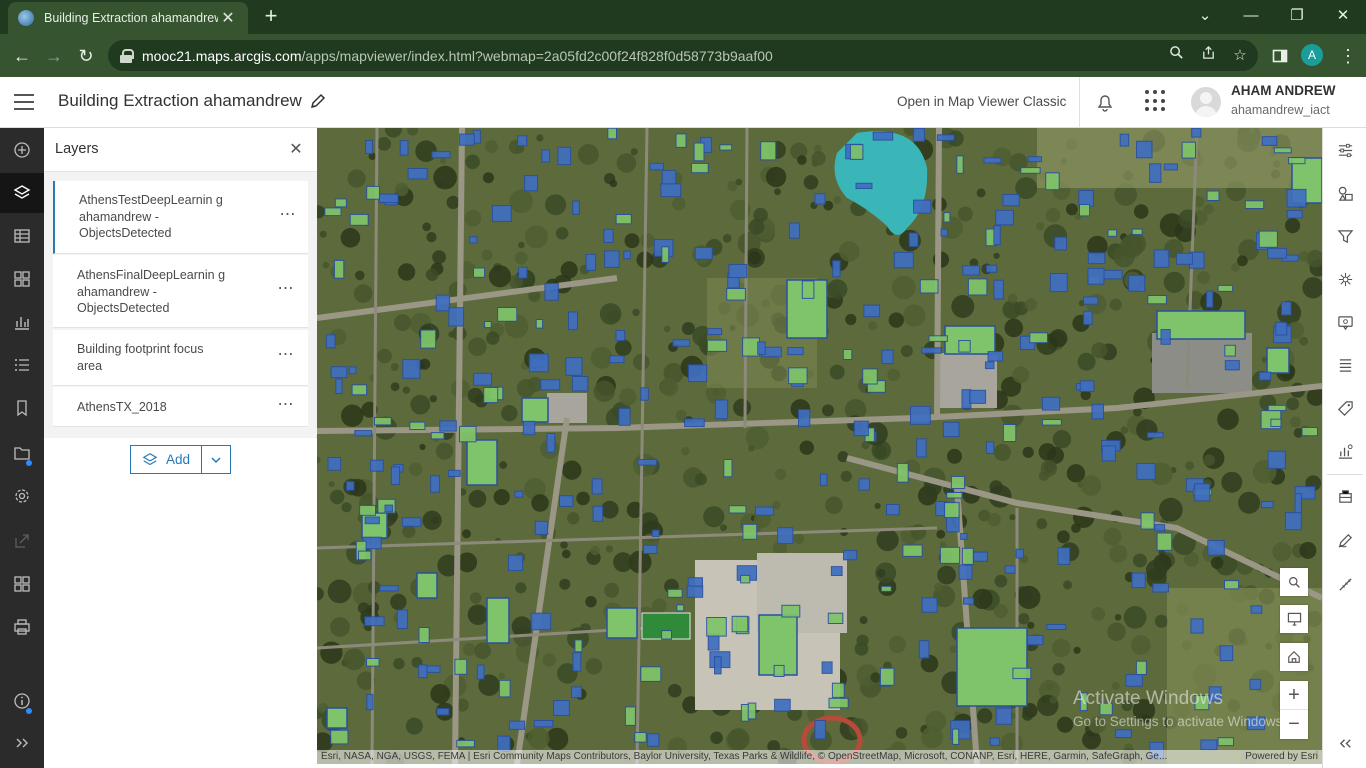  What do you see at coordinates (24, 102) in the screenshot?
I see `hamburger-menu-icon` at bounding box center [24, 102].